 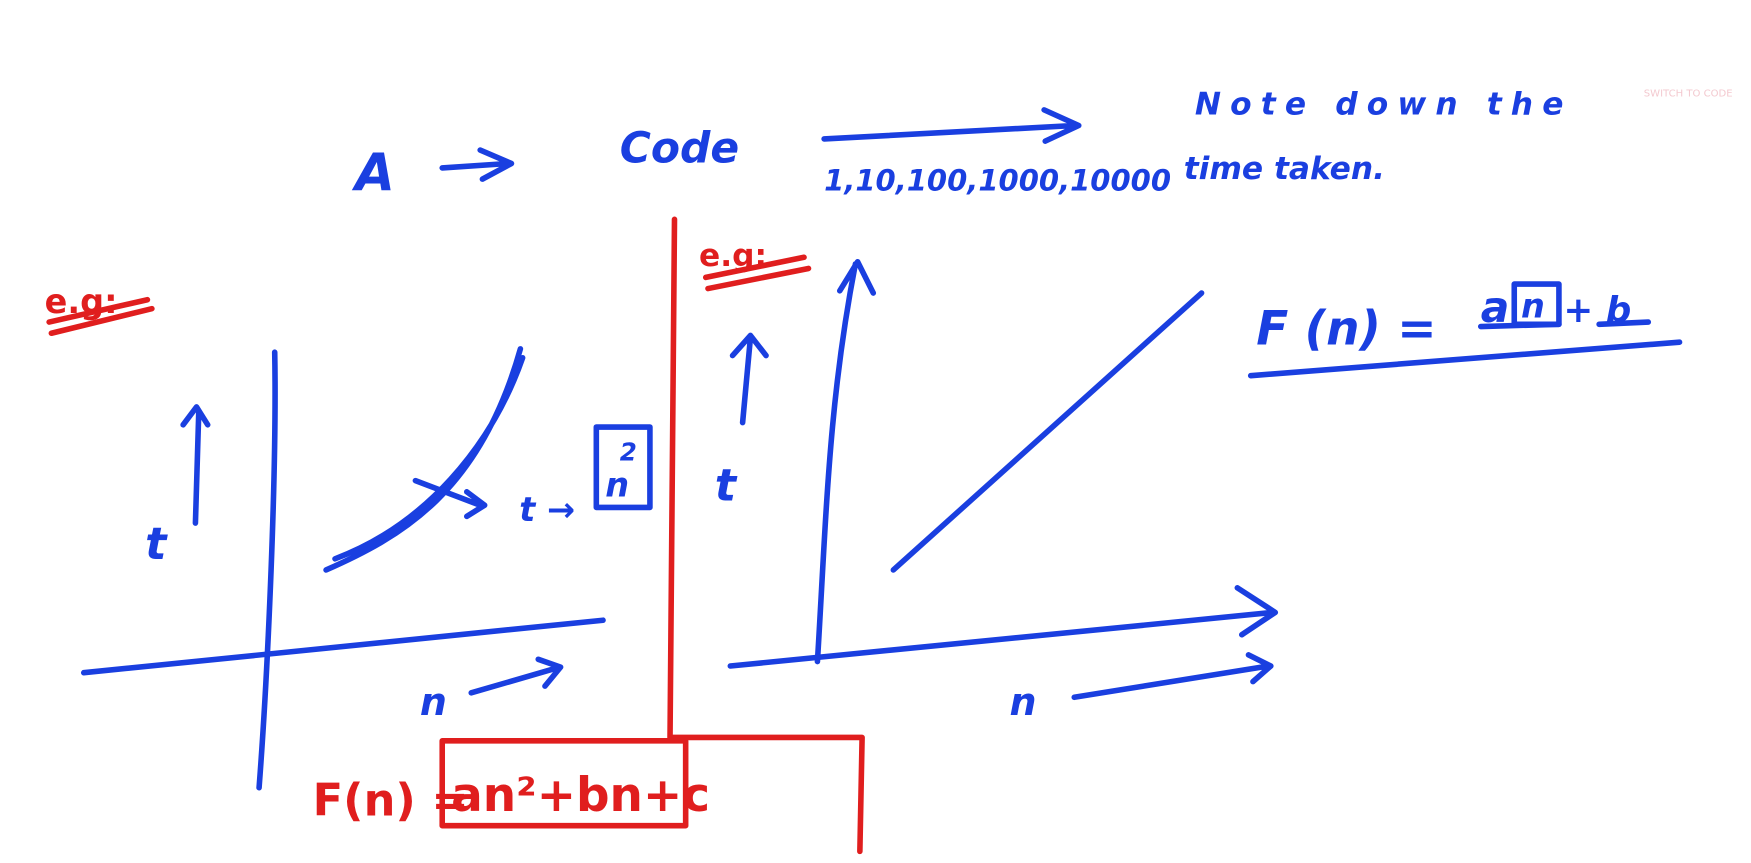 What do you see at coordinates (951, 125) in the screenshot?
I see `long-arrow` at bounding box center [951, 125].